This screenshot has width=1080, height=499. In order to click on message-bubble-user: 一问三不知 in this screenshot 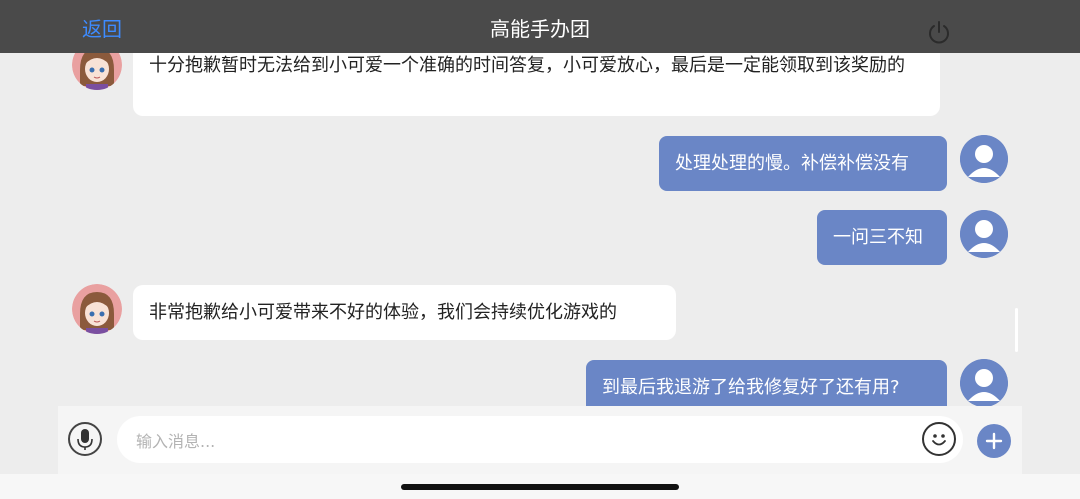, I will do `click(882, 237)`.